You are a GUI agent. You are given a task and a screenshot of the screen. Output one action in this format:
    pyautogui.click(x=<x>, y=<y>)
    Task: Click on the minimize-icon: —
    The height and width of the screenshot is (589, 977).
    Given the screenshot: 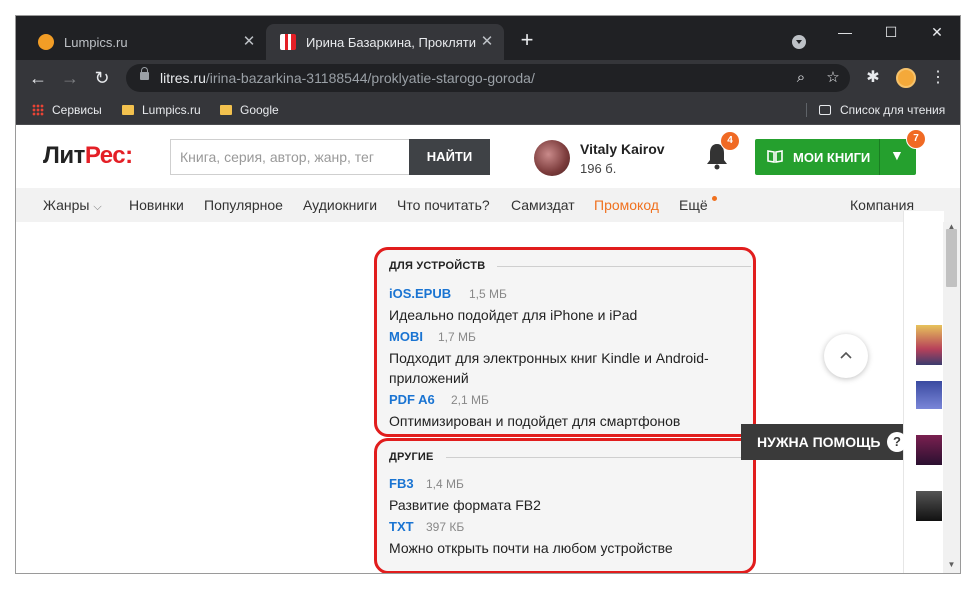 What is the action you would take?
    pyautogui.click(x=845, y=32)
    